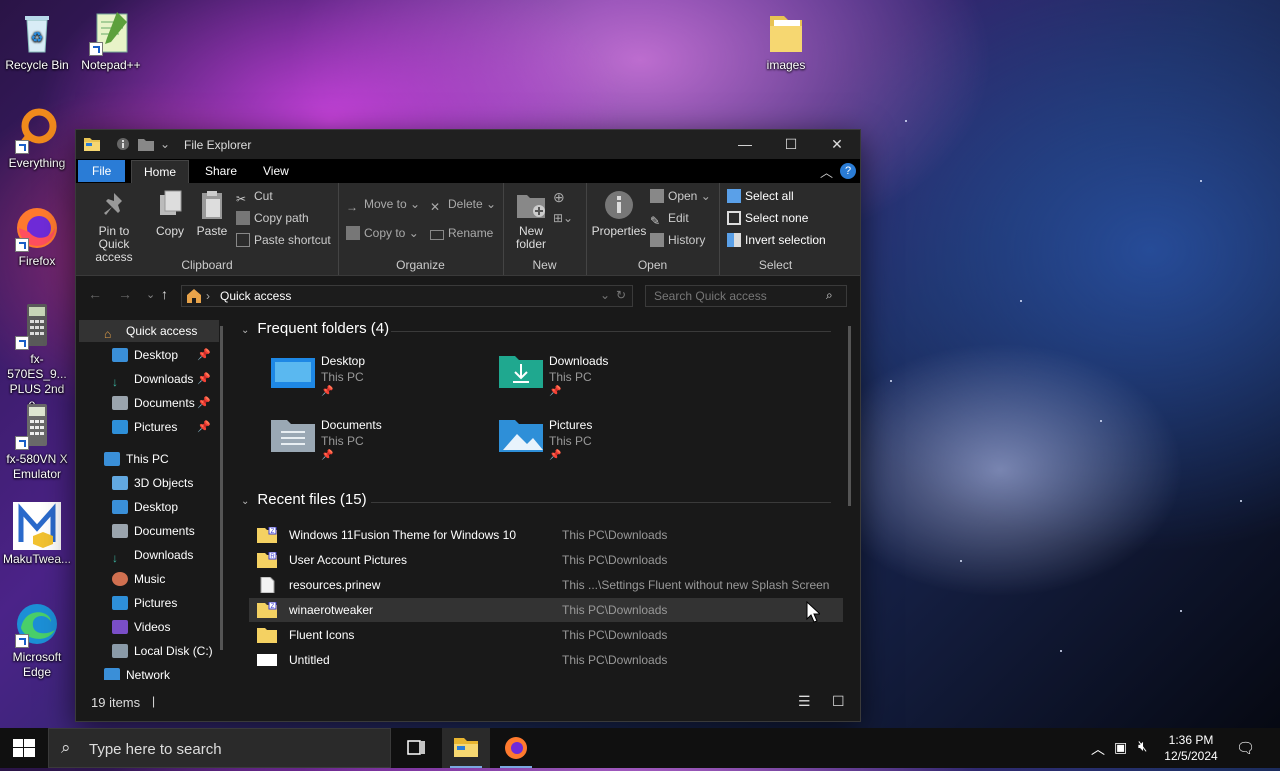  What do you see at coordinates (221, 488) in the screenshot?
I see `nav-pane-scrollbar` at bounding box center [221, 488].